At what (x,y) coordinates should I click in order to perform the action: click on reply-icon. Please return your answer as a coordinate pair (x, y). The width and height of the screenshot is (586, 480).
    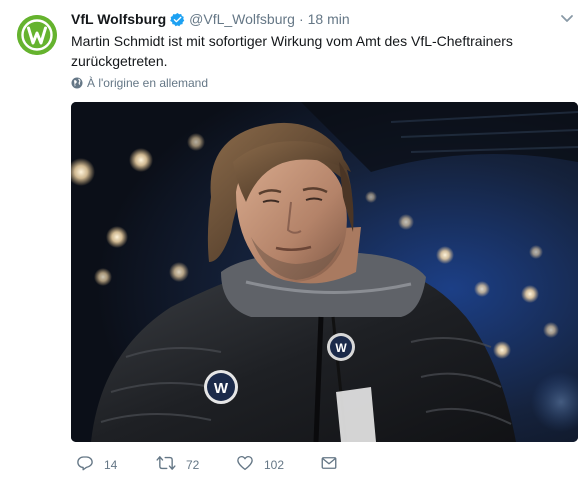
    Looking at the image, I should click on (90, 464).